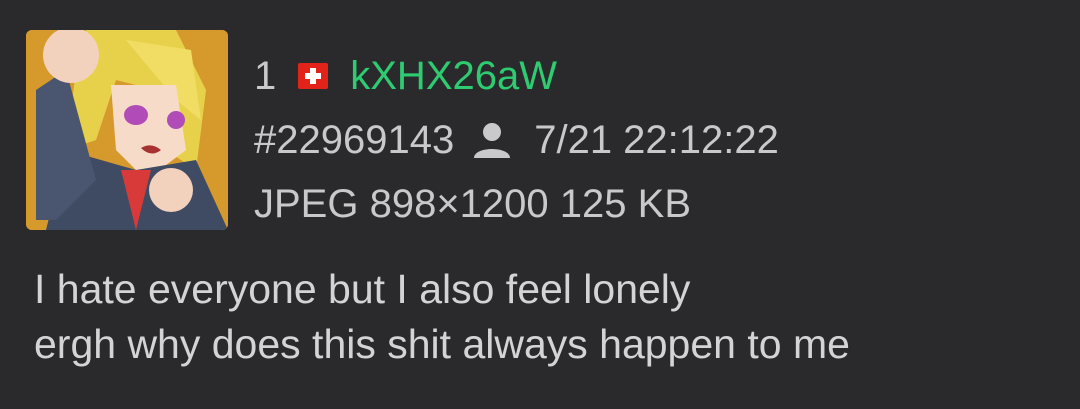 Image resolution: width=1080 pixels, height=409 pixels. I want to click on message-line: I hate everyone but I also feel lonely, so click(362, 289).